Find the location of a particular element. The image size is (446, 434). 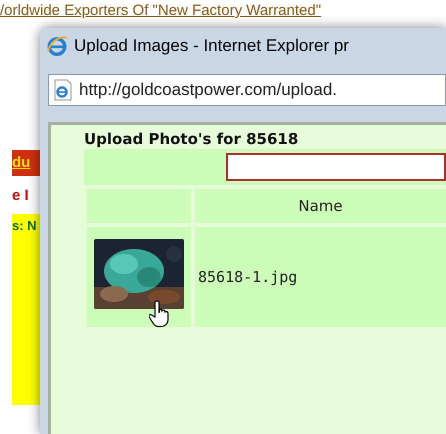

headline-link: /orldwide Exporters Of "New Factory Warranted" is located at coordinates (161, 11).